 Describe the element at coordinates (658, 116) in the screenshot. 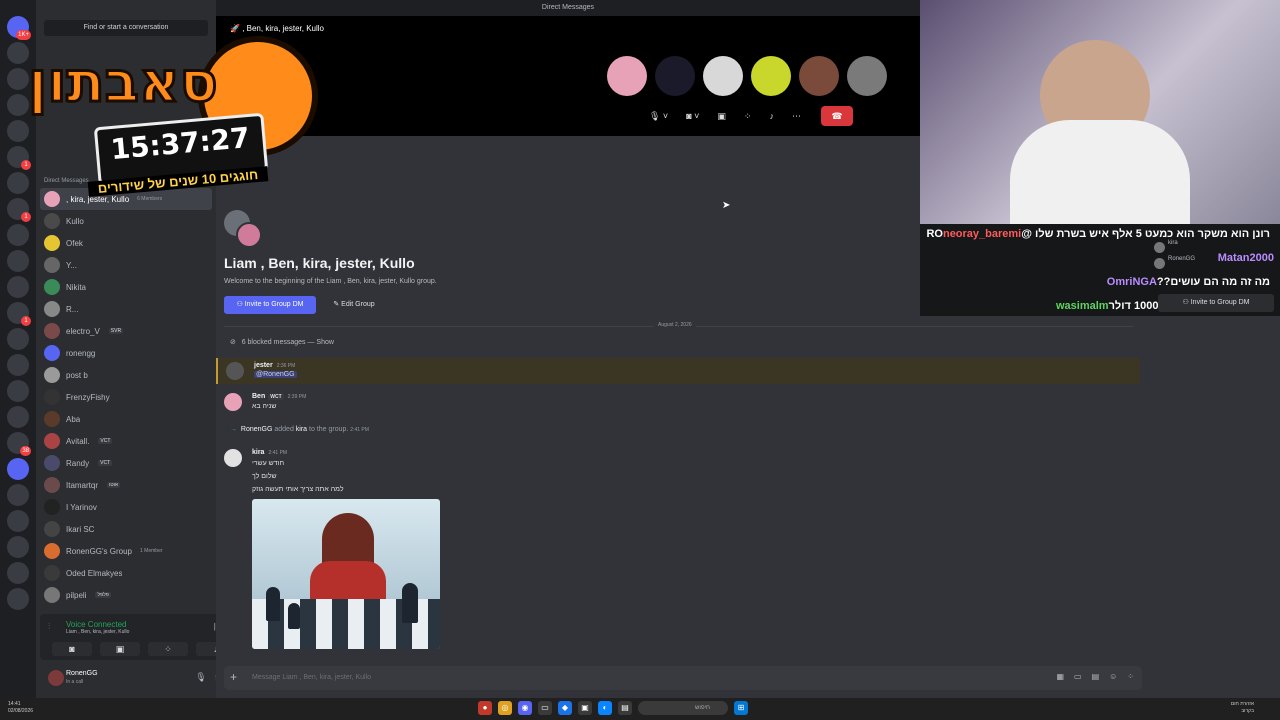

I see `microphone-icon: 🎙 ˅` at that location.